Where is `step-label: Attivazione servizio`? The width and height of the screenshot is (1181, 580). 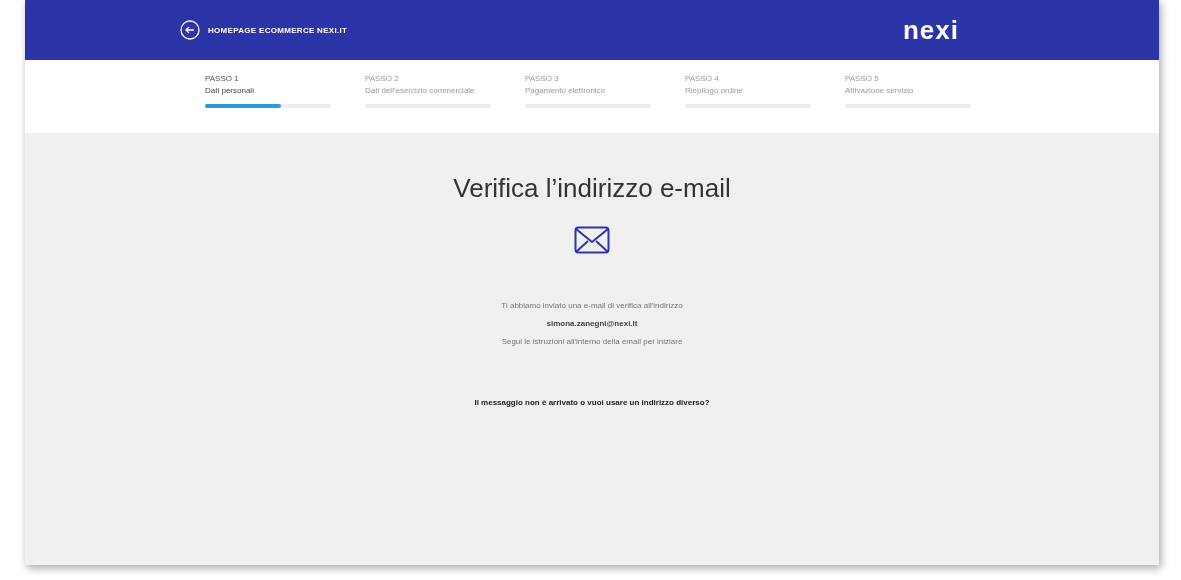 step-label: Attivazione servizio is located at coordinates (880, 90).